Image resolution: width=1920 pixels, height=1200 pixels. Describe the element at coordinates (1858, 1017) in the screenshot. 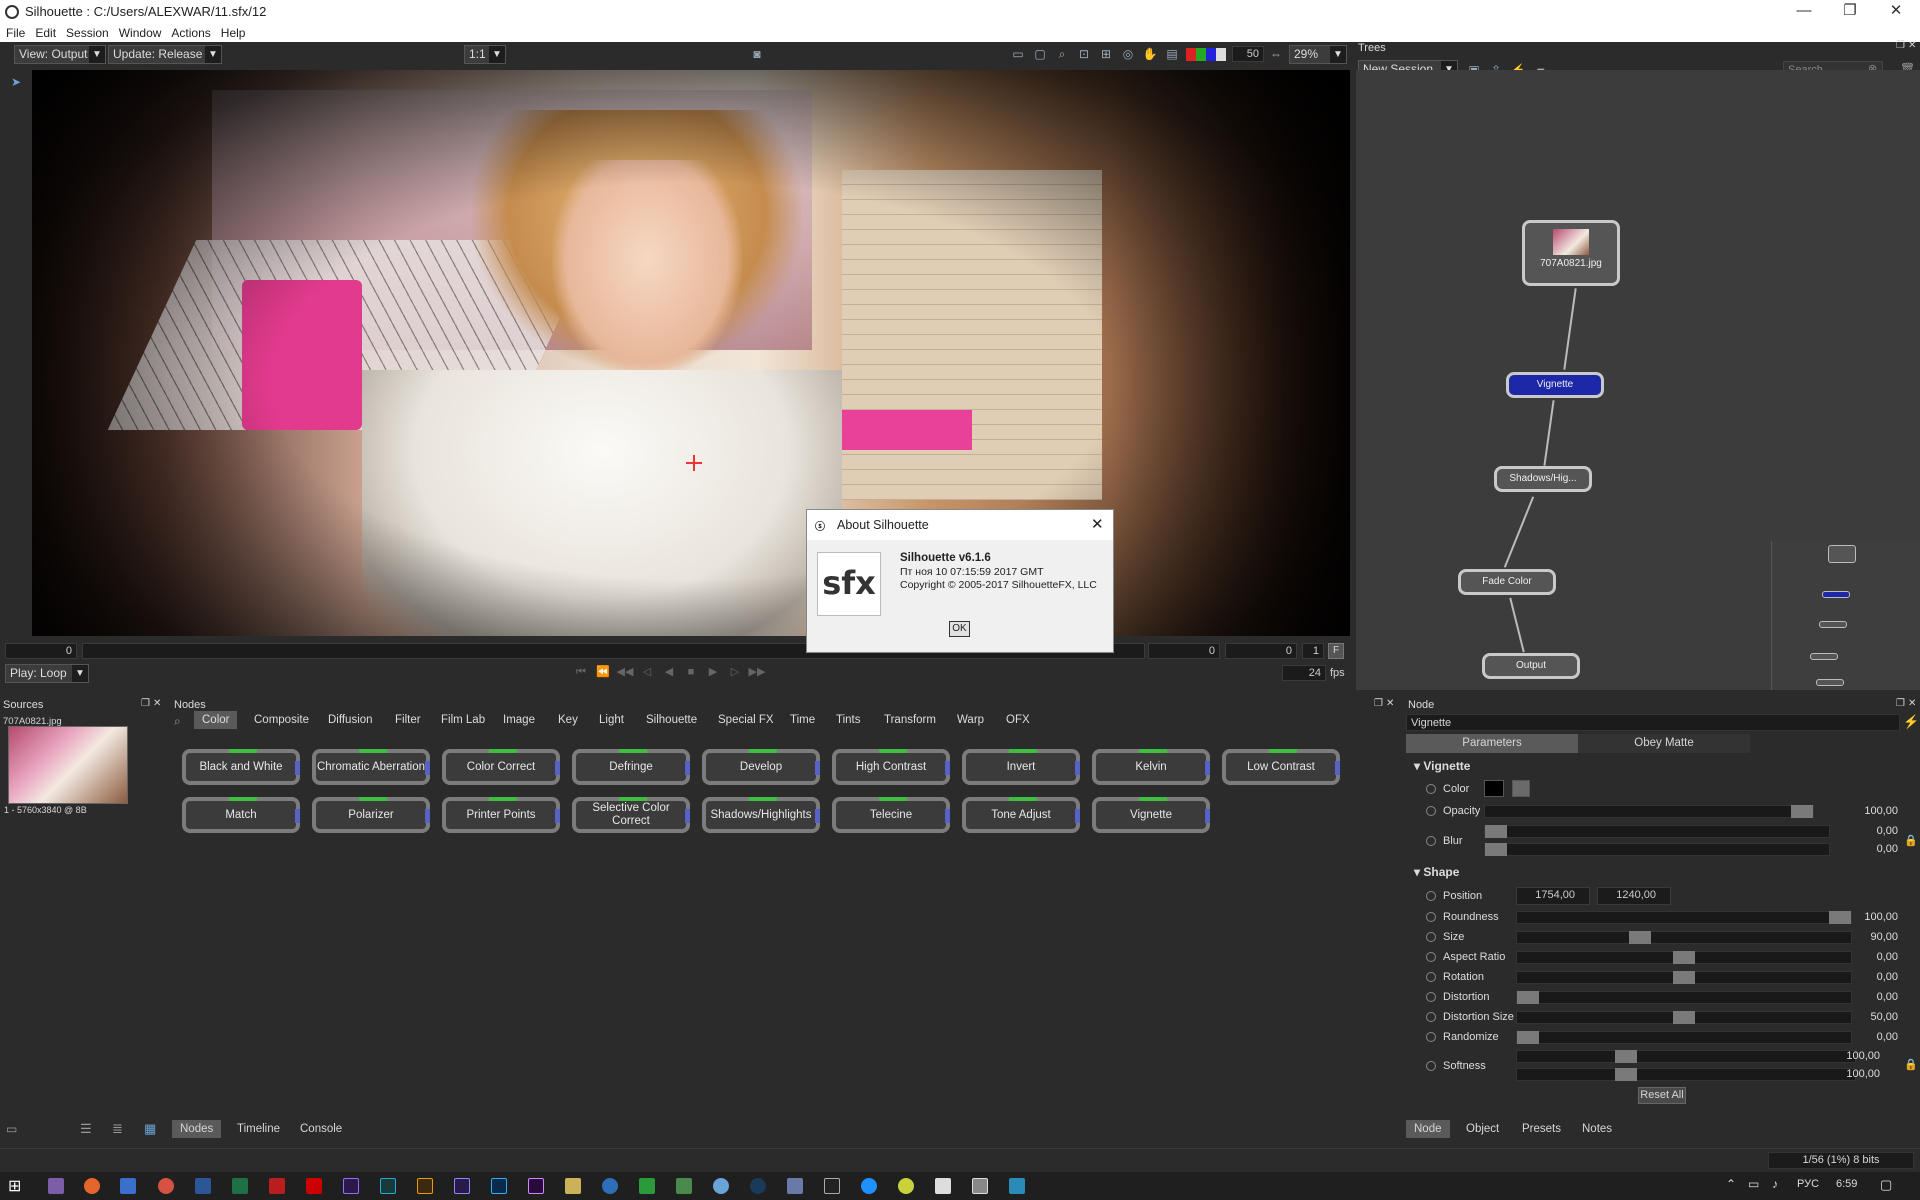

I see `param-value: 50,00` at that location.